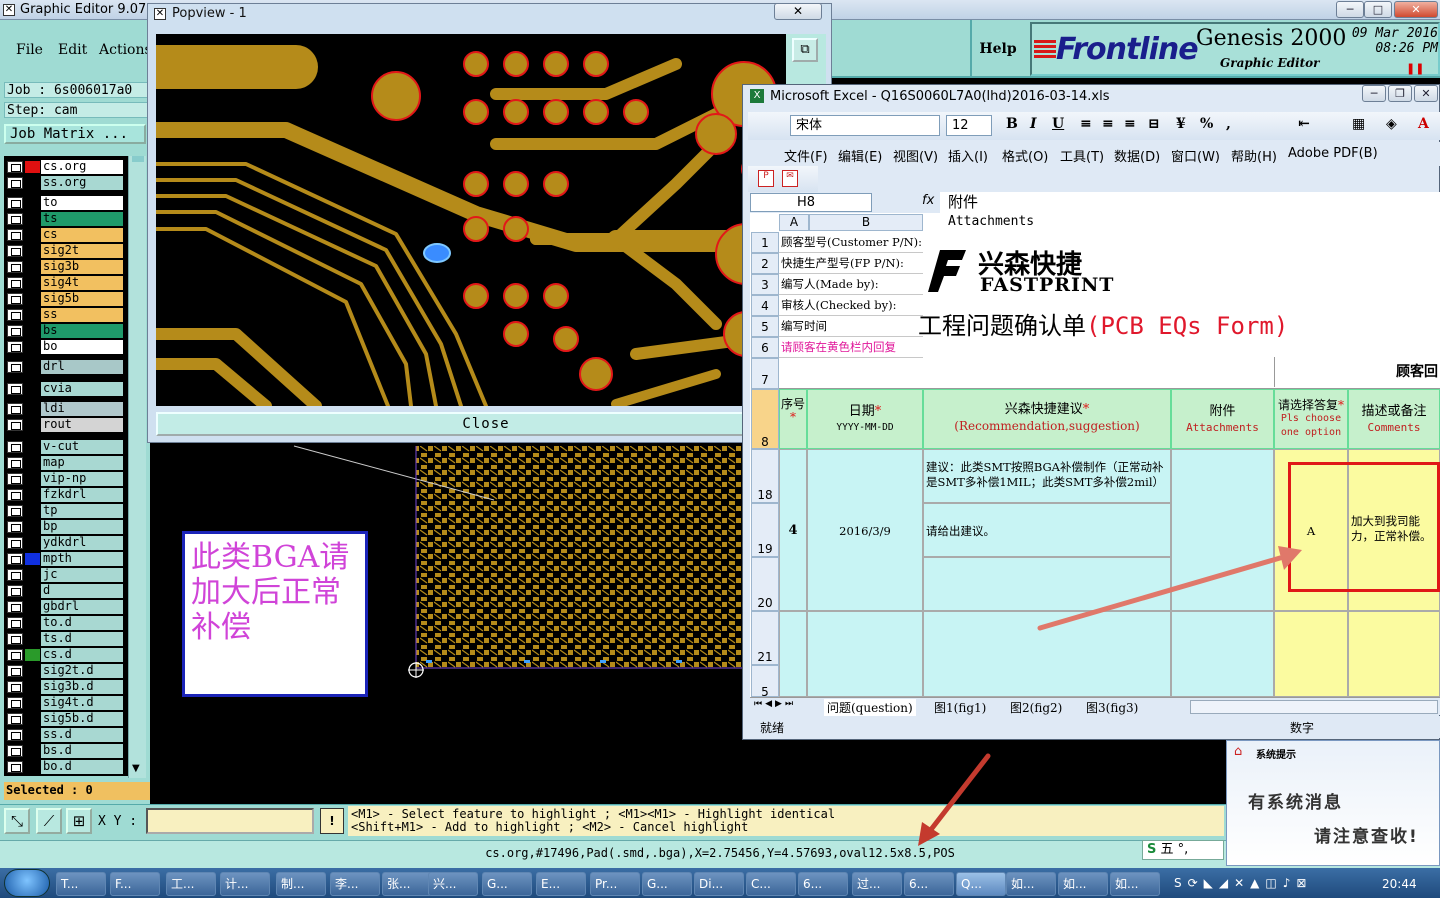 The image size is (1440, 898). Describe the element at coordinates (1130, 124) in the screenshot. I see `align-right-icon: ≡` at that location.